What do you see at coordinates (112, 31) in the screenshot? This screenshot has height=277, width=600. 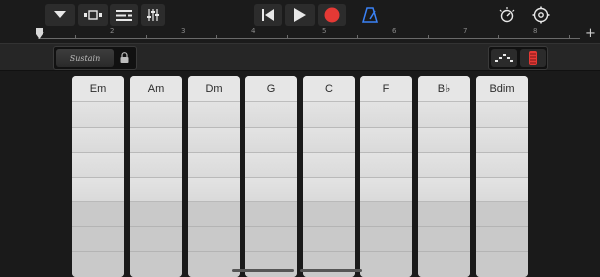 I see `ruler-number: 2` at bounding box center [112, 31].